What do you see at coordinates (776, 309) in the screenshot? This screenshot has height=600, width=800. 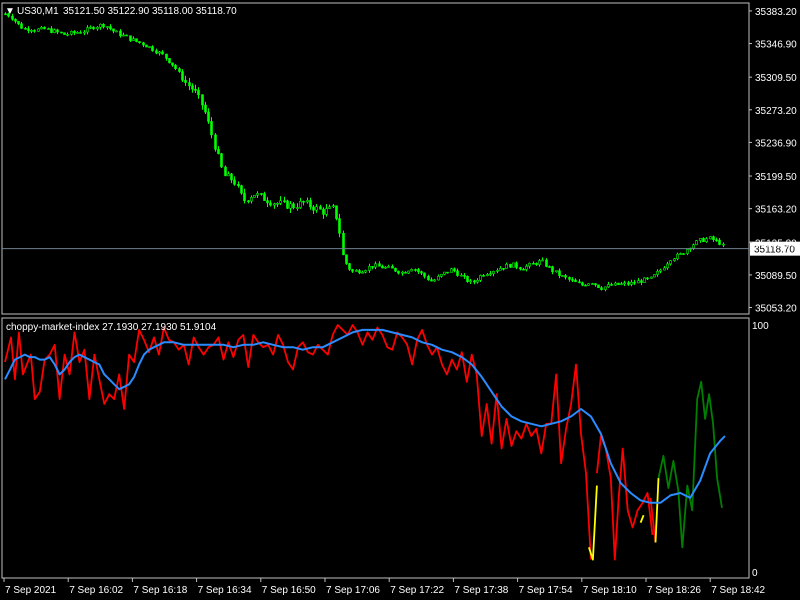 I see `price-tick-label: 35053.20` at bounding box center [776, 309].